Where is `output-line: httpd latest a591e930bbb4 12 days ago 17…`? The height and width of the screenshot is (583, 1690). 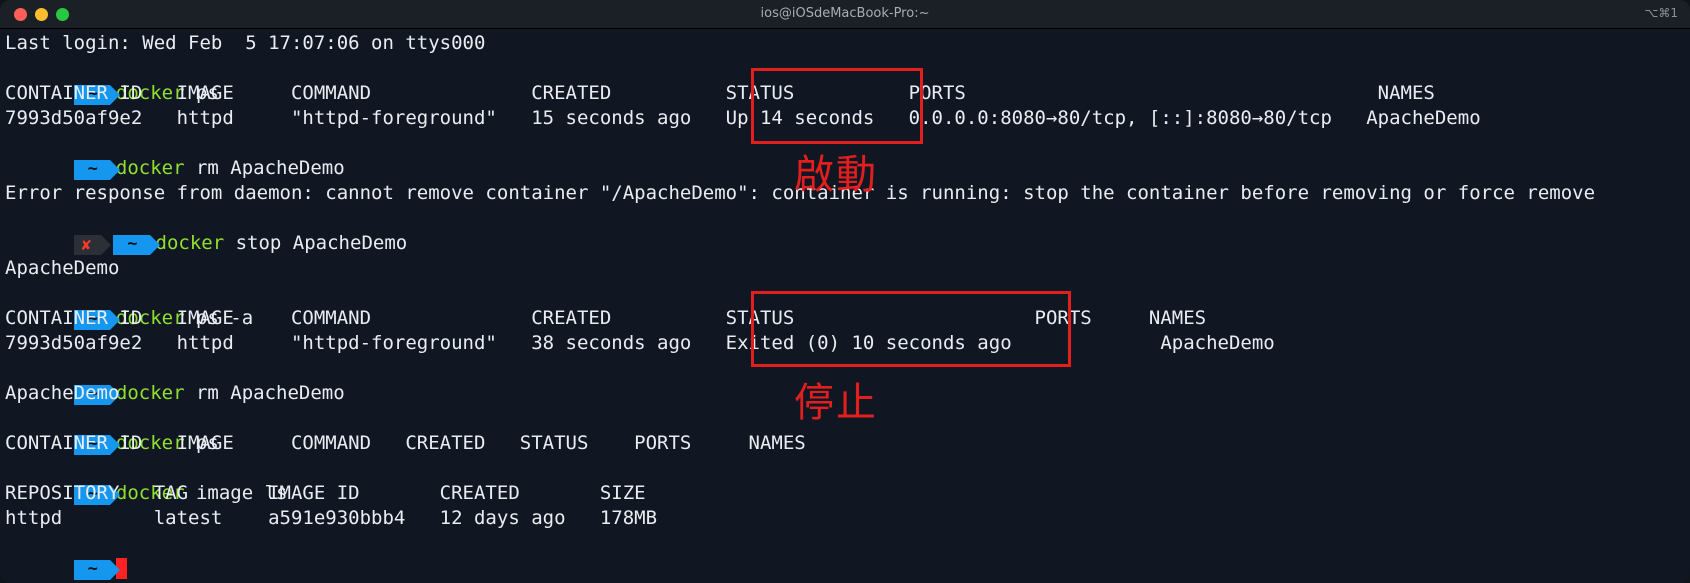 output-line: httpd latest a591e930bbb4 12 days ago 17… is located at coordinates (331, 518).